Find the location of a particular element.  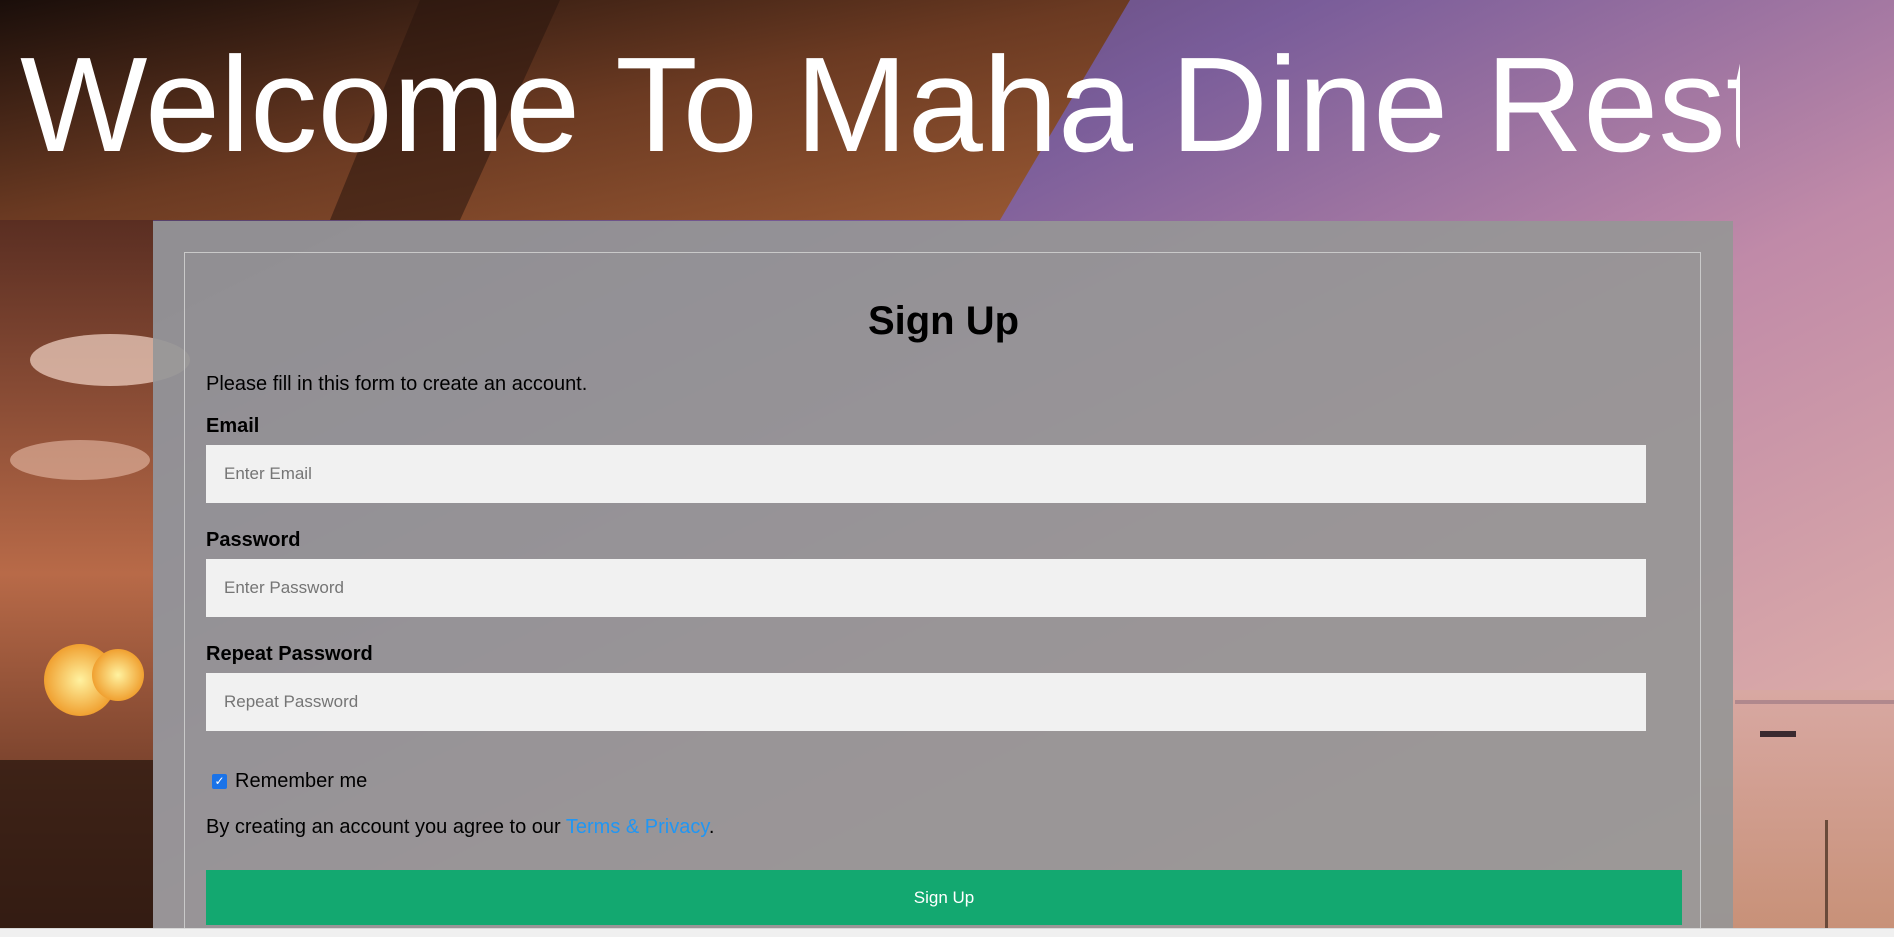

remember-label: Remember me is located at coordinates (301, 781).